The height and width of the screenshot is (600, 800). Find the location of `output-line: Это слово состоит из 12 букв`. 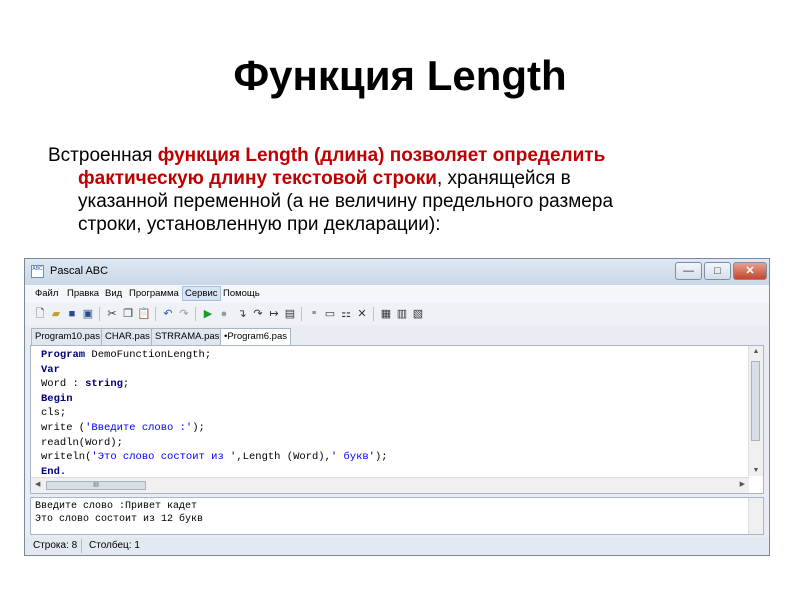

output-line: Это слово состоит из 12 букв is located at coordinates (119, 519).